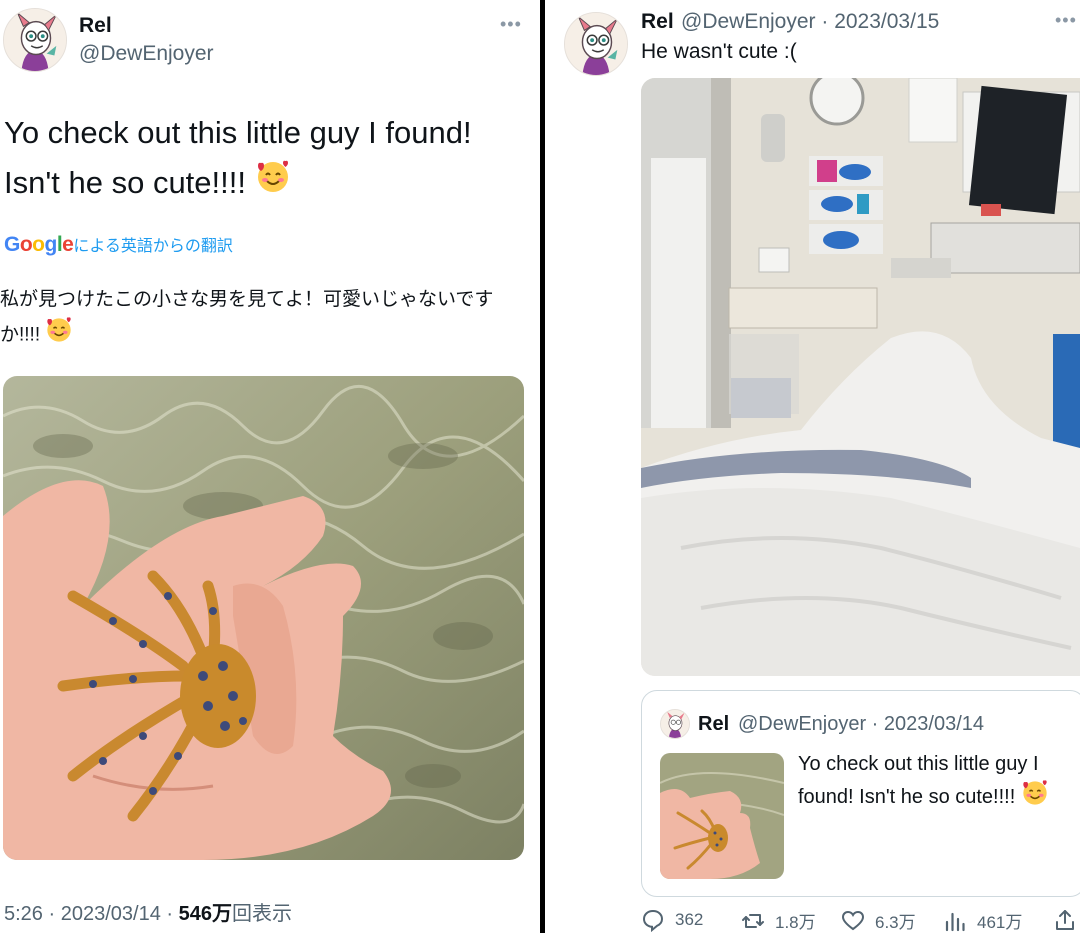  I want to click on translation-attribution: Googleによる英語からの翻訳, so click(118, 244).